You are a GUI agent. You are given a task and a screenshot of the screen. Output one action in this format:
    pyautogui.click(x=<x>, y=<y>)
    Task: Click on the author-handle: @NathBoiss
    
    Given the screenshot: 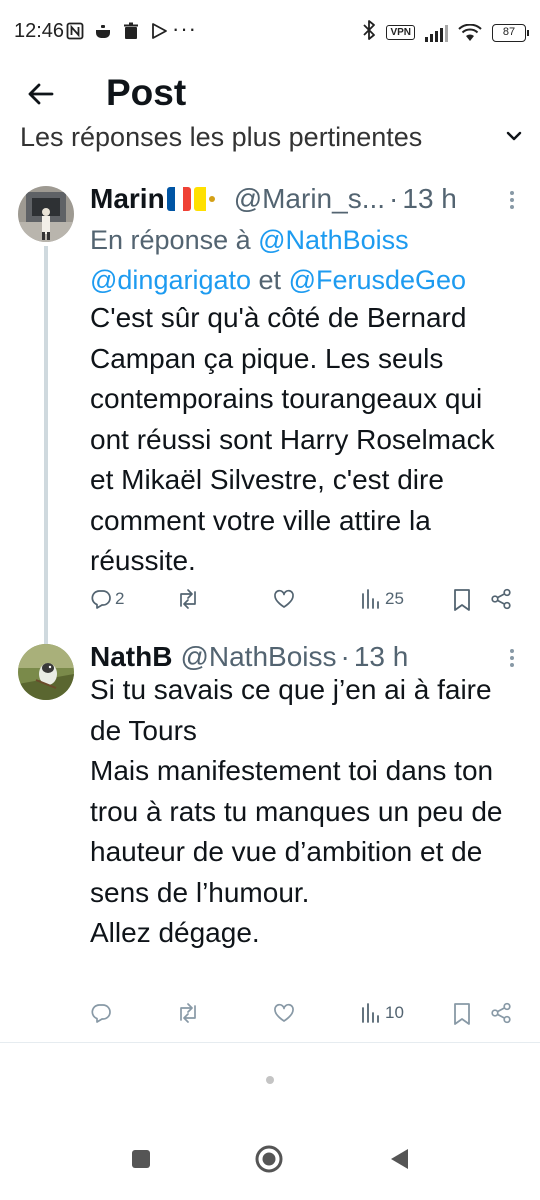 What is the action you would take?
    pyautogui.click(x=258, y=657)
    